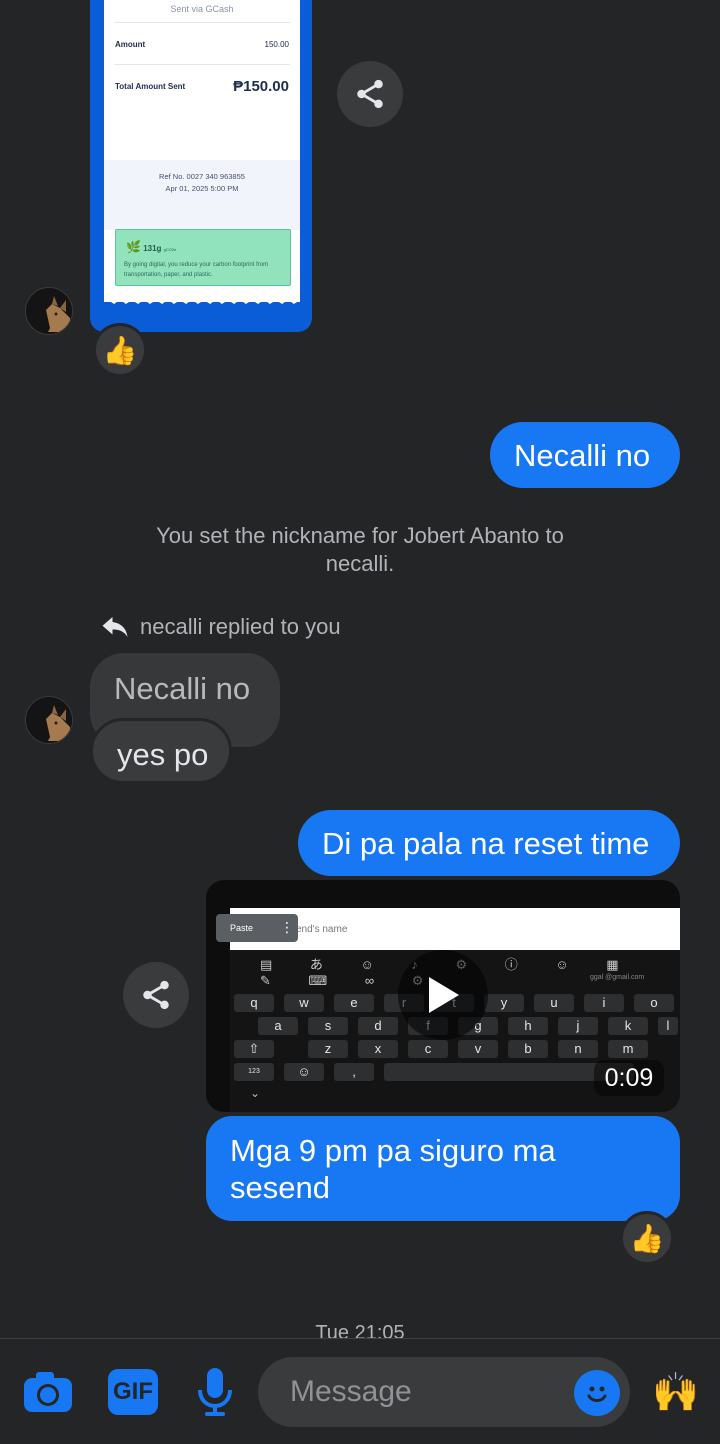  What do you see at coordinates (255, 1093) in the screenshot?
I see `chevron-down-icon: ⌄` at bounding box center [255, 1093].